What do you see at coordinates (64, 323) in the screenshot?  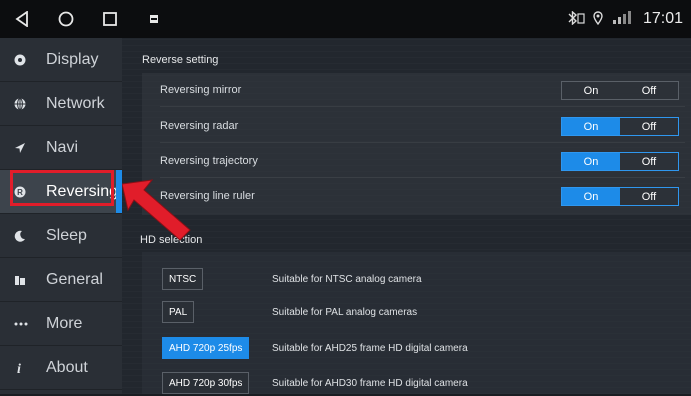 I see `sidebar-item-label: More` at bounding box center [64, 323].